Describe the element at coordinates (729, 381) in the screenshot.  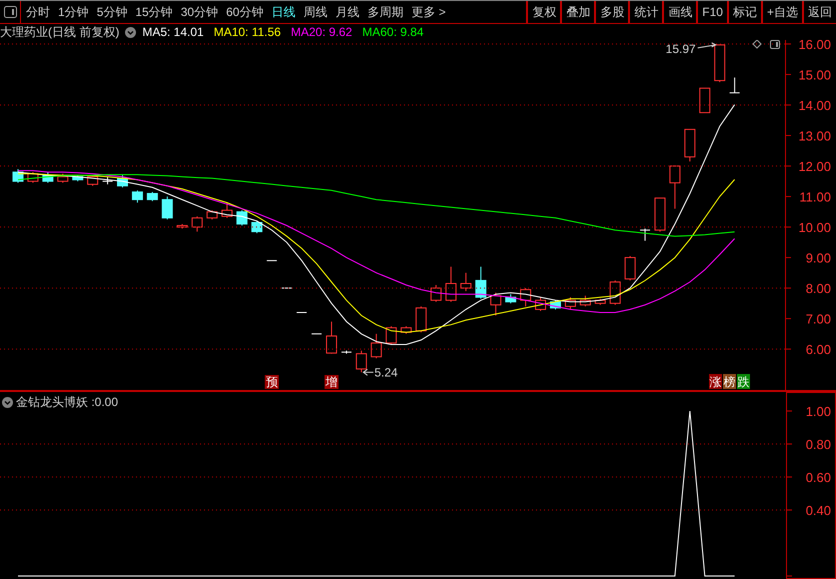
I see `signal-badge: 榜` at that location.